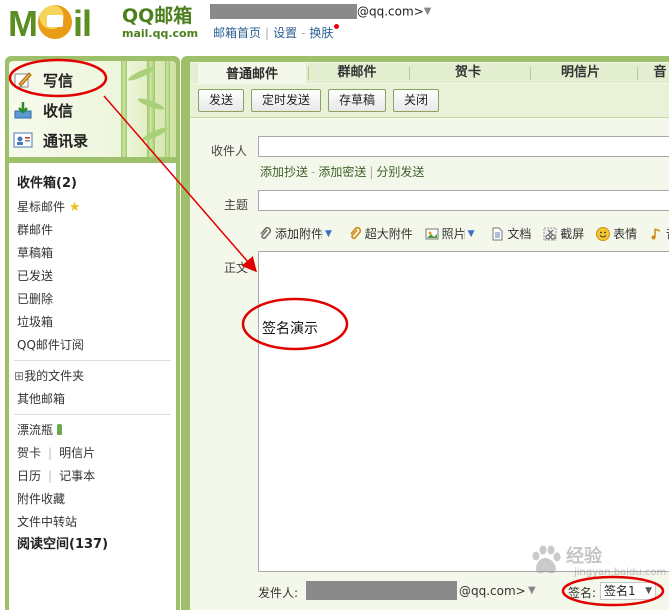 Image resolution: width=669 pixels, height=610 pixels. I want to click on nav-divider, so click(92, 360).